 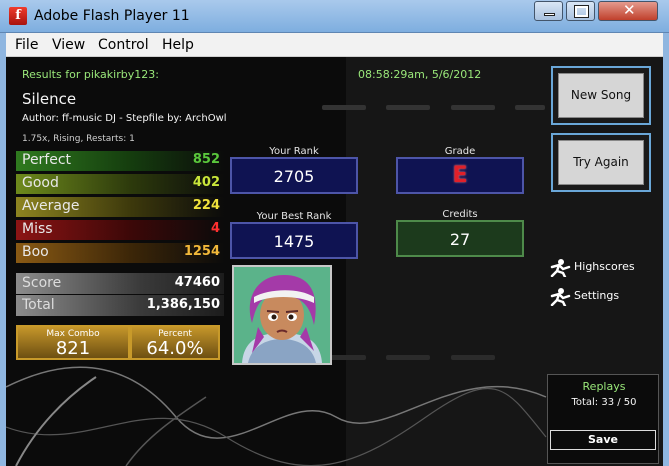 I want to click on judgement-label: Good, so click(x=40, y=183).